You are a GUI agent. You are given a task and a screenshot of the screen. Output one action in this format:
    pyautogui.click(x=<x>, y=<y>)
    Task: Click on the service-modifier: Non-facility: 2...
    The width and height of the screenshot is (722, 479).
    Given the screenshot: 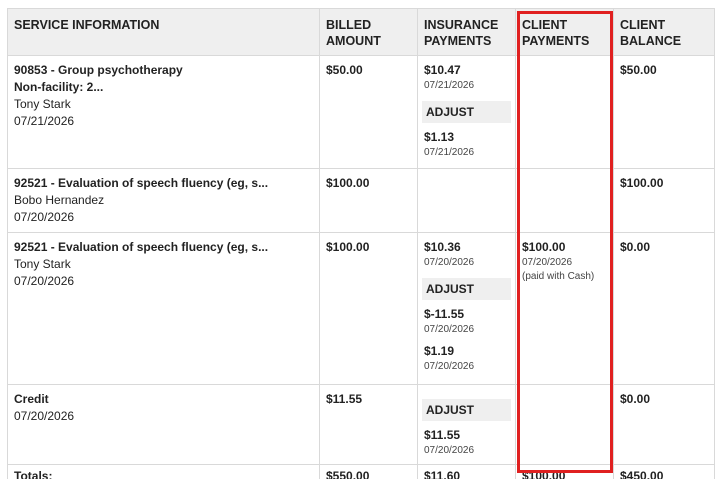 What is the action you would take?
    pyautogui.click(x=59, y=87)
    